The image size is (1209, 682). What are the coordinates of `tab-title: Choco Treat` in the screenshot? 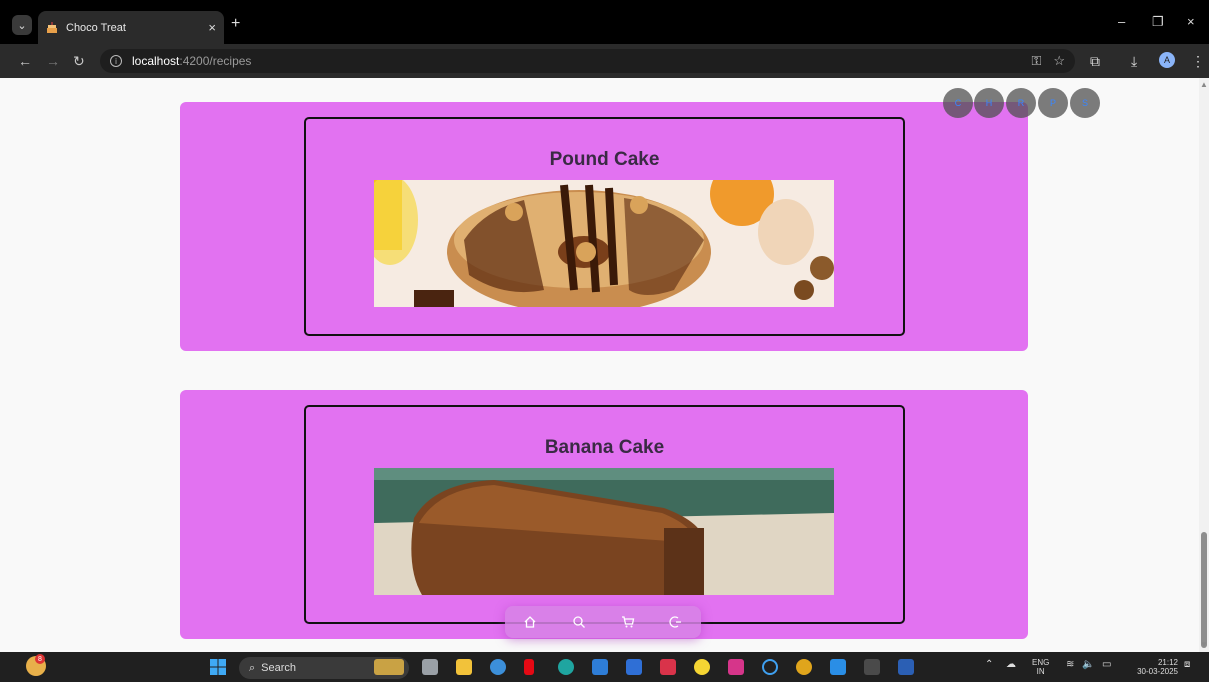 It's located at (96, 27).